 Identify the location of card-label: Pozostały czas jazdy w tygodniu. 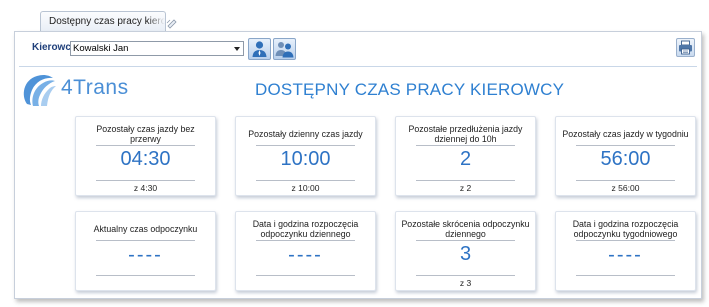
(625, 134).